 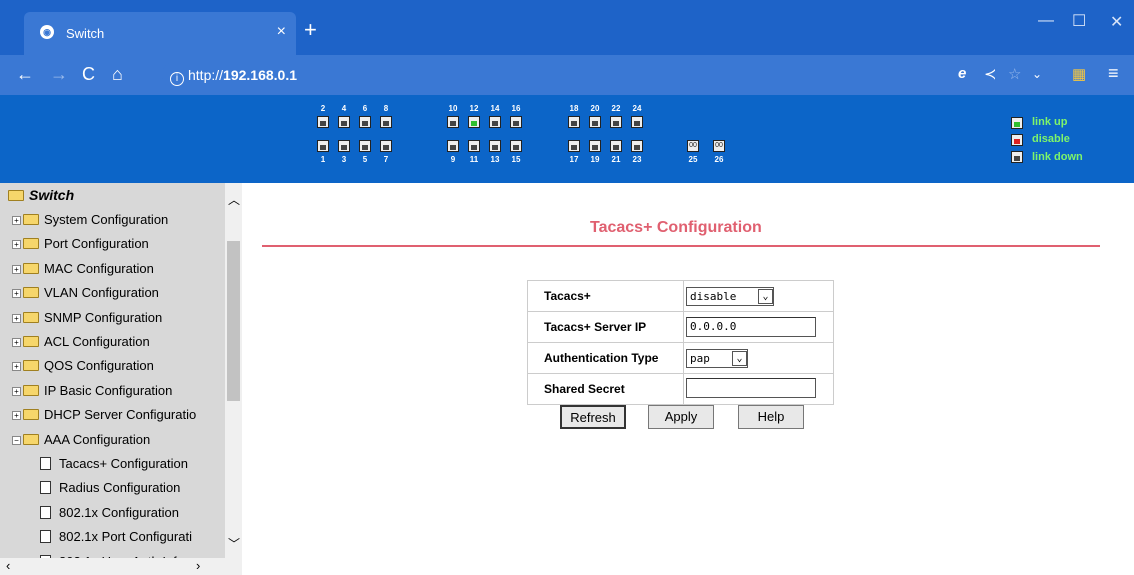 What do you see at coordinates (233, 321) in the screenshot?
I see `scrollbar-thumb` at bounding box center [233, 321].